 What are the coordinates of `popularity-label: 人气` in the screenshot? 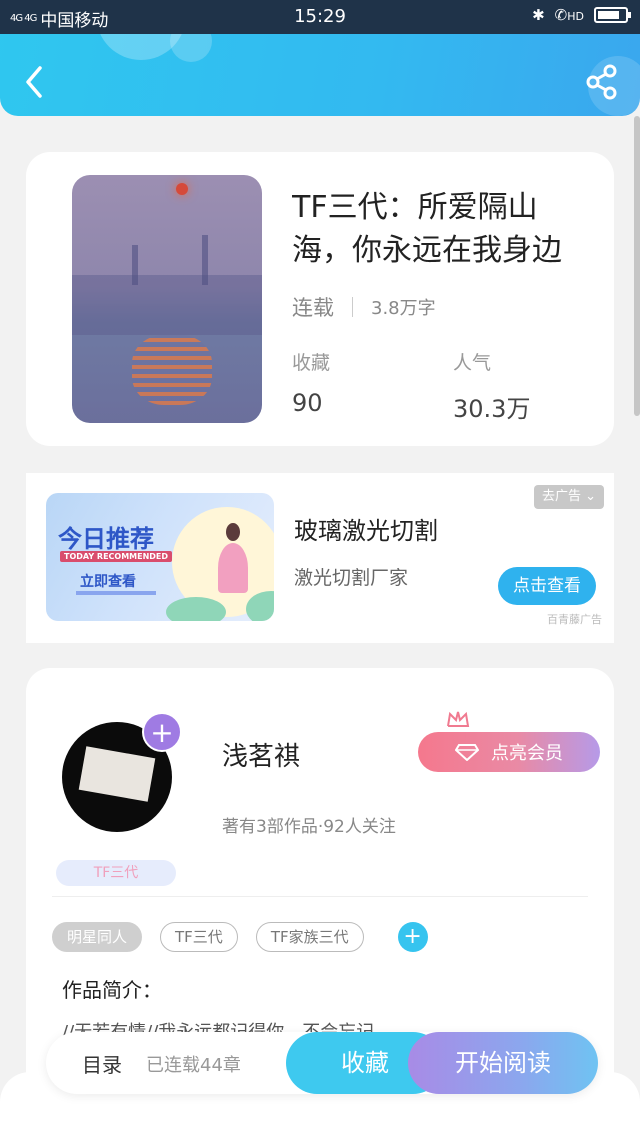 It's located at (472, 363).